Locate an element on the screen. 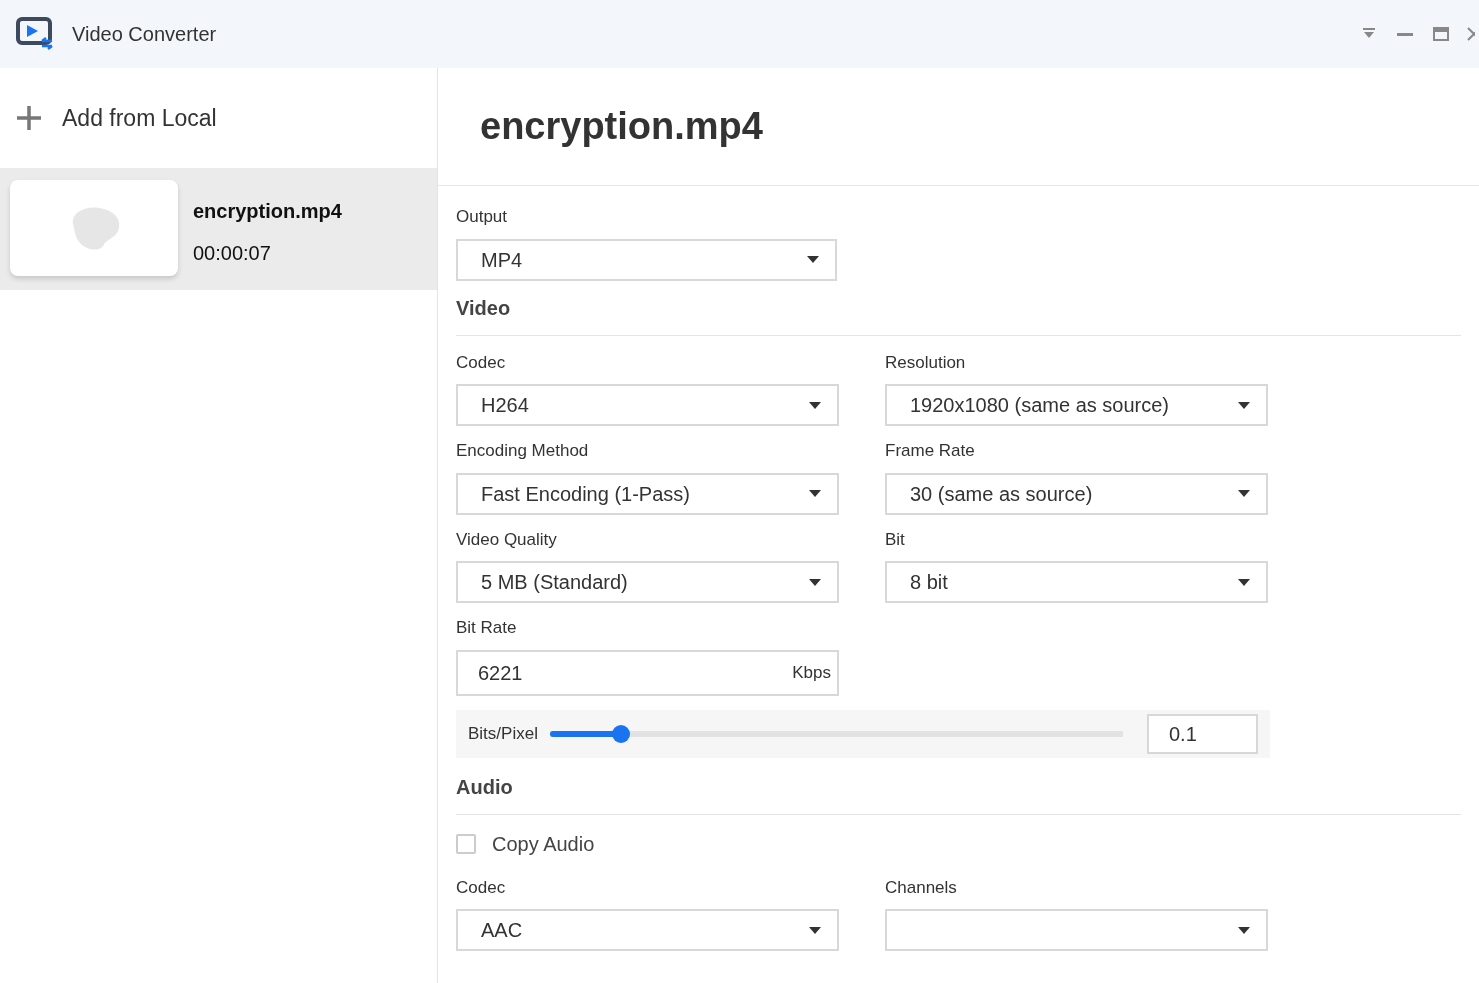 The height and width of the screenshot is (983, 1479). file-list-item: encryption.mp4 00:00:07 is located at coordinates (218, 229).